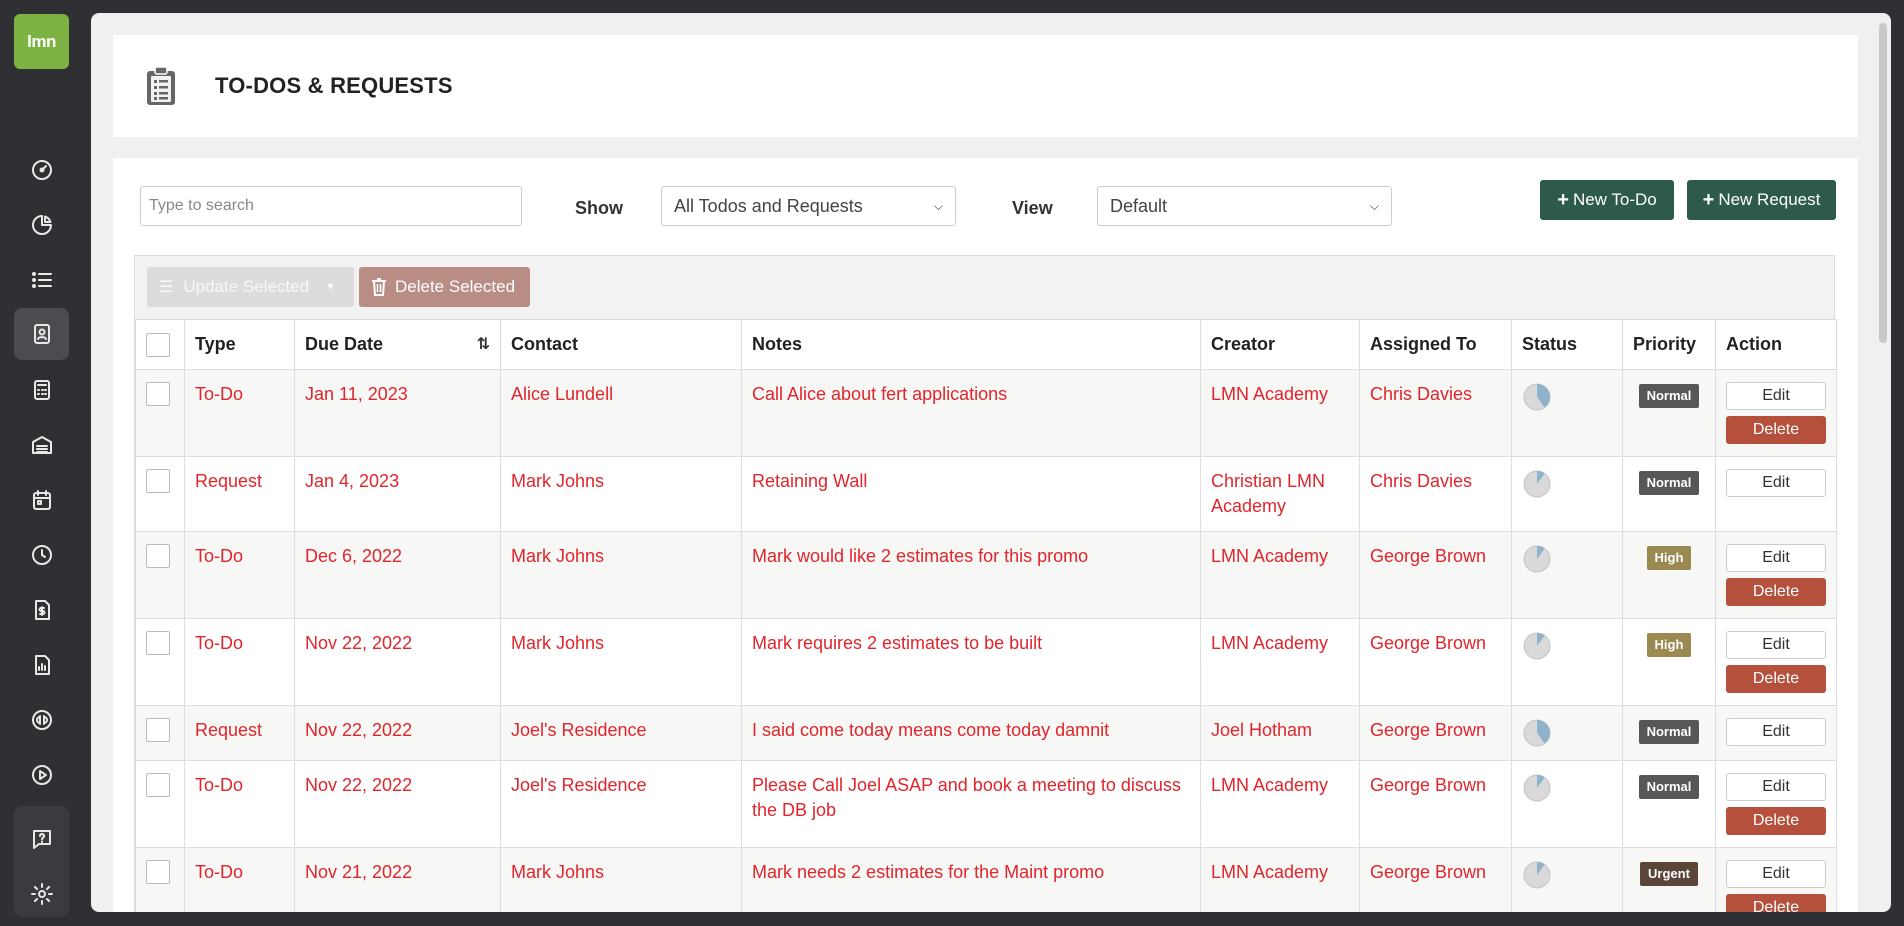 The width and height of the screenshot is (1904, 926). I want to click on warehouse-icon, so click(41, 445).